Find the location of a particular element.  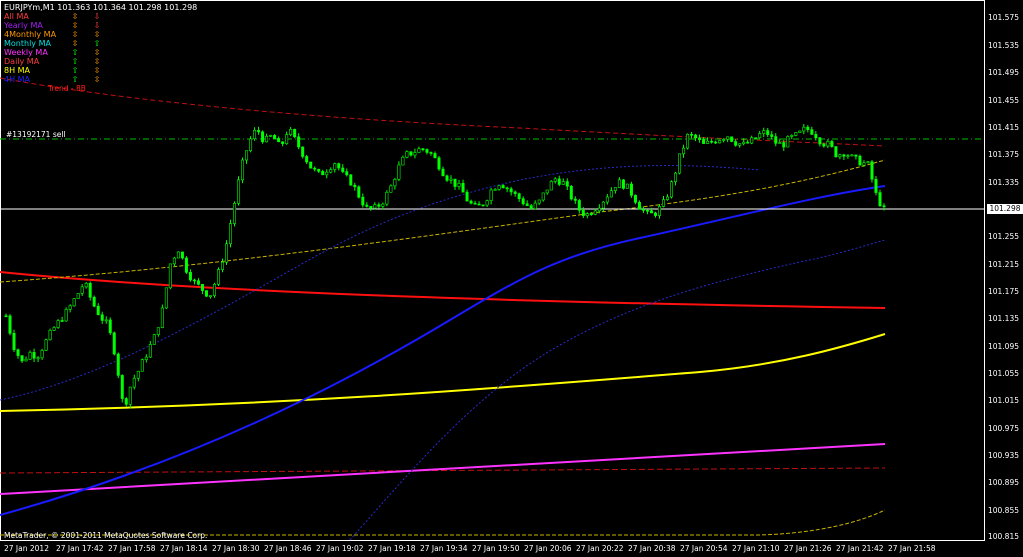

price-tick-label: 101.335 is located at coordinates (1003, 182).